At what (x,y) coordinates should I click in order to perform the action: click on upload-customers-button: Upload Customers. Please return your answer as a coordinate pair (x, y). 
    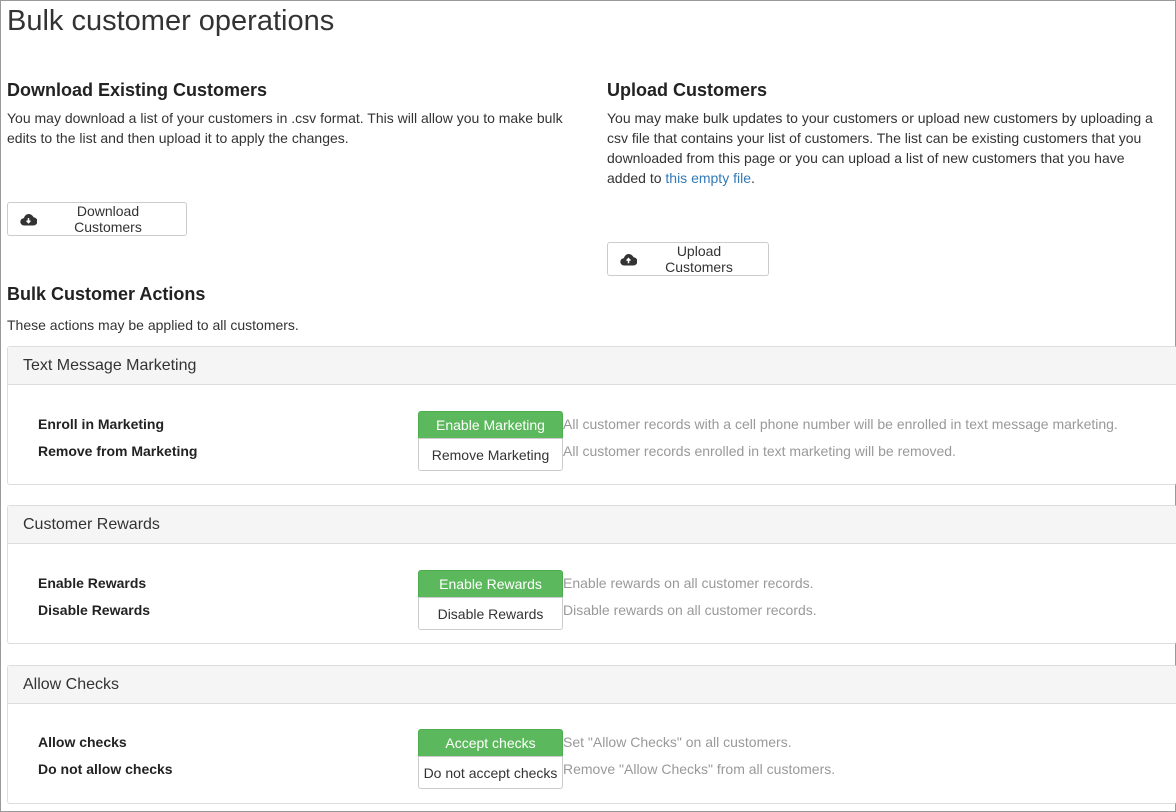
    Looking at the image, I should click on (688, 259).